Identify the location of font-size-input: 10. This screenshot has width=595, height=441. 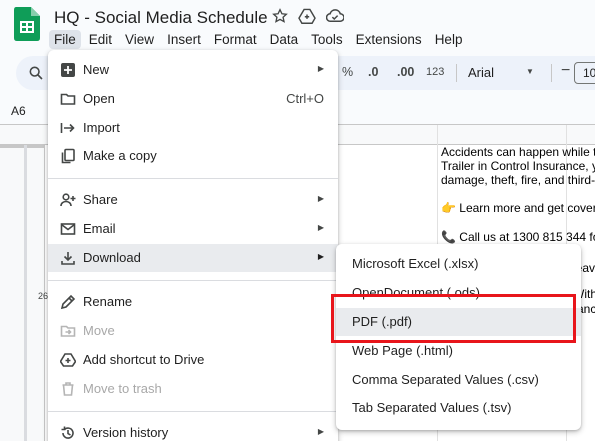
(584, 73).